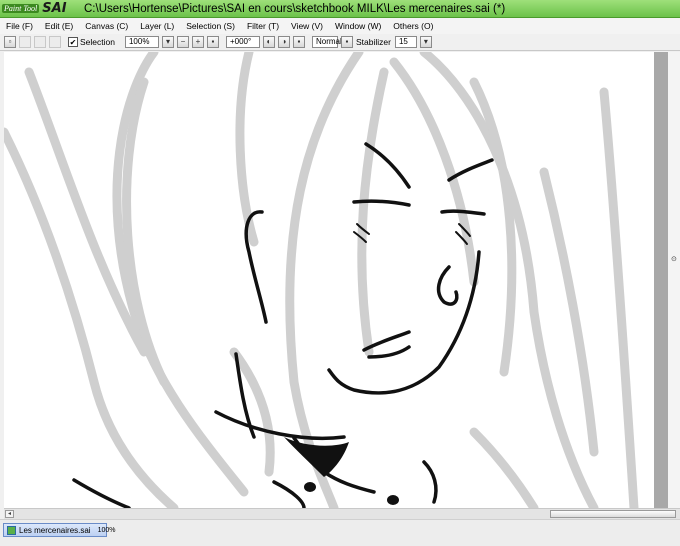 The image size is (680, 546). I want to click on selection-checkbox: ✔, so click(73, 42).